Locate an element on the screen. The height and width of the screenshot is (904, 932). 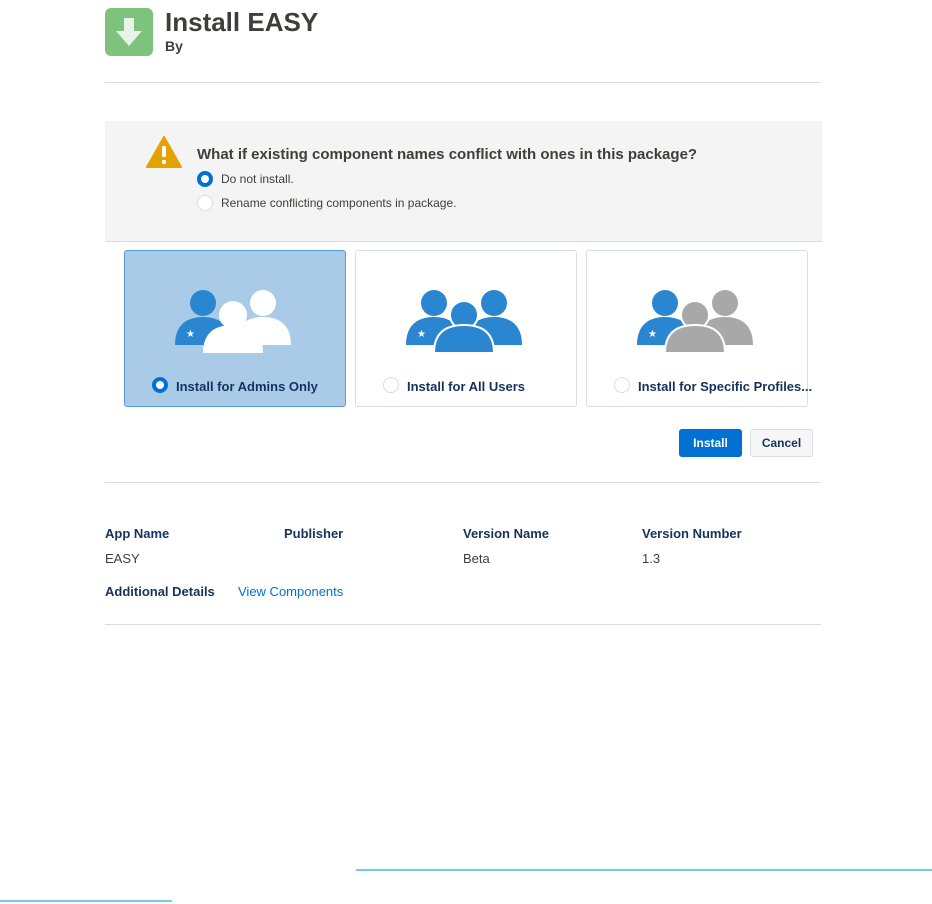
publisher-byline: By is located at coordinates (174, 46).